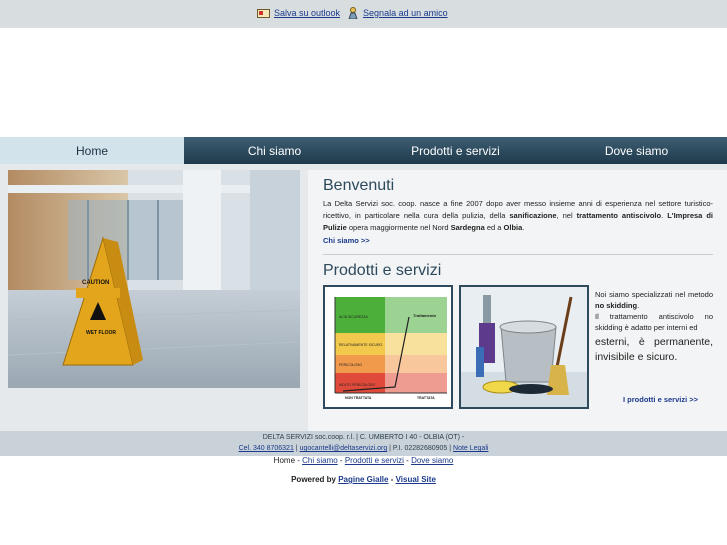  What do you see at coordinates (284, 460) in the screenshot?
I see `bottom-nav-home: Home` at bounding box center [284, 460].